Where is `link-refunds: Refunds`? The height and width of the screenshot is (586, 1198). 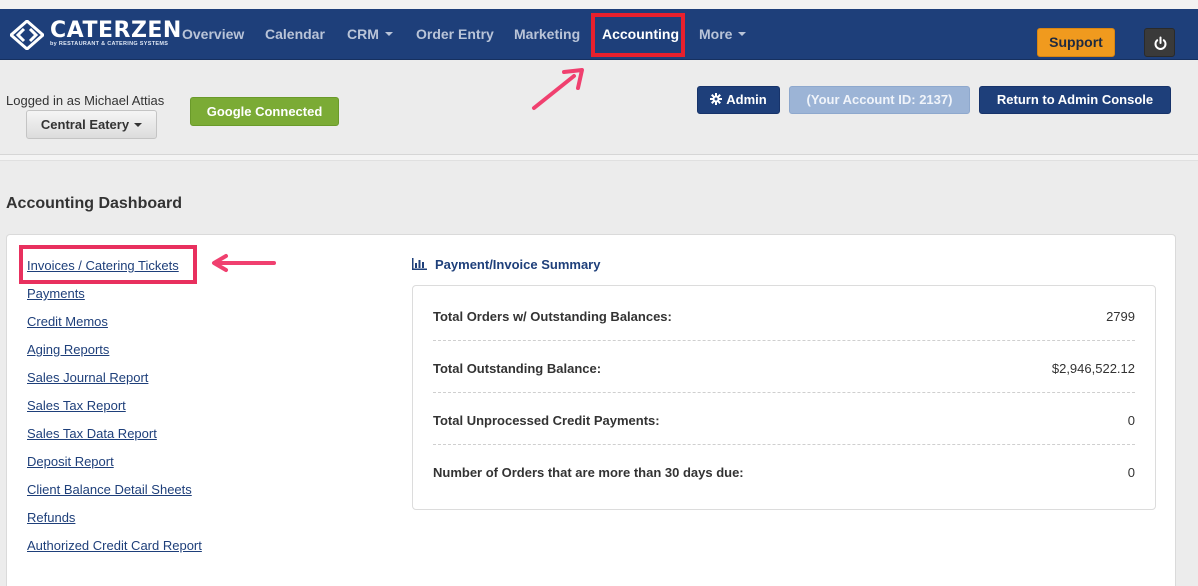
link-refunds: Refunds is located at coordinates (51, 517).